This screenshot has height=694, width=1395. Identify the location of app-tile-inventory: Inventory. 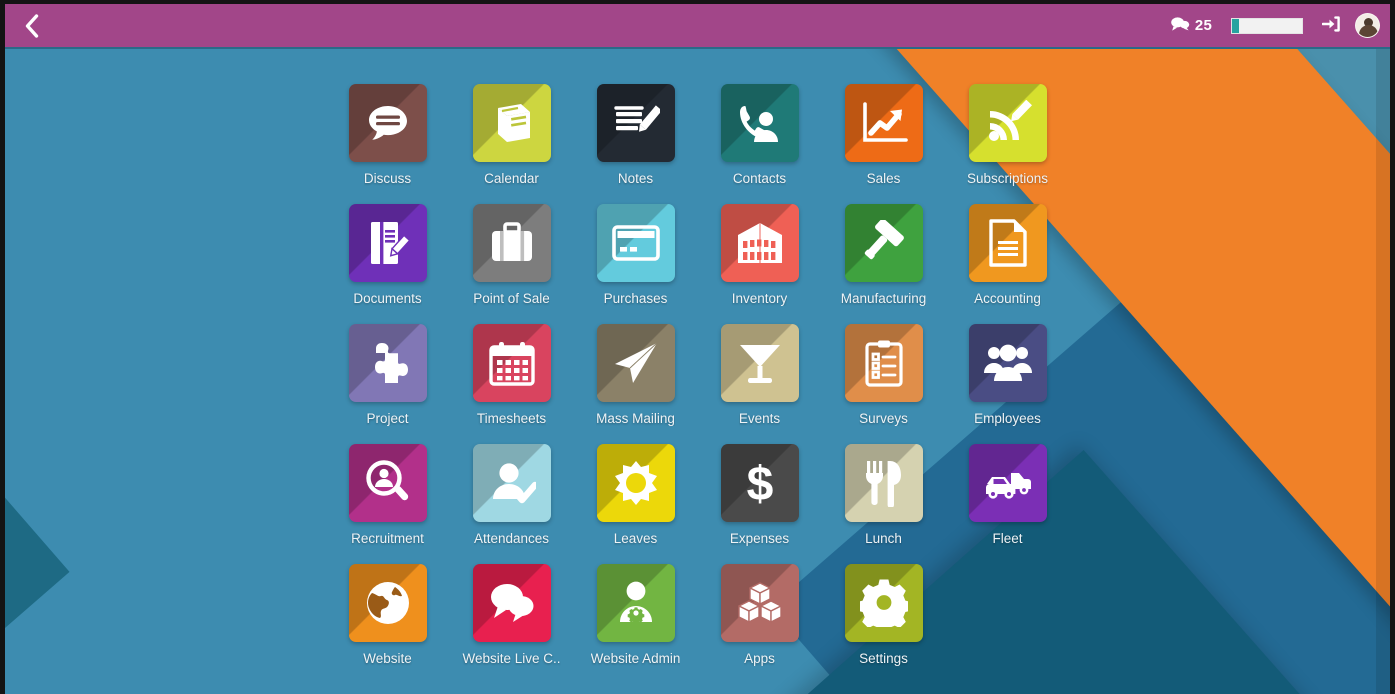
(760, 264).